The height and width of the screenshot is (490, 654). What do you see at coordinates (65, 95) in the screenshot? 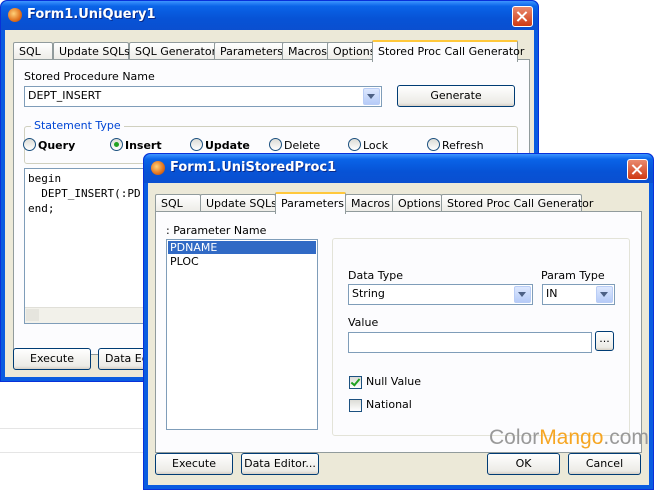
I see `stored-procedure-name-value: DEPT_INSERT` at bounding box center [65, 95].